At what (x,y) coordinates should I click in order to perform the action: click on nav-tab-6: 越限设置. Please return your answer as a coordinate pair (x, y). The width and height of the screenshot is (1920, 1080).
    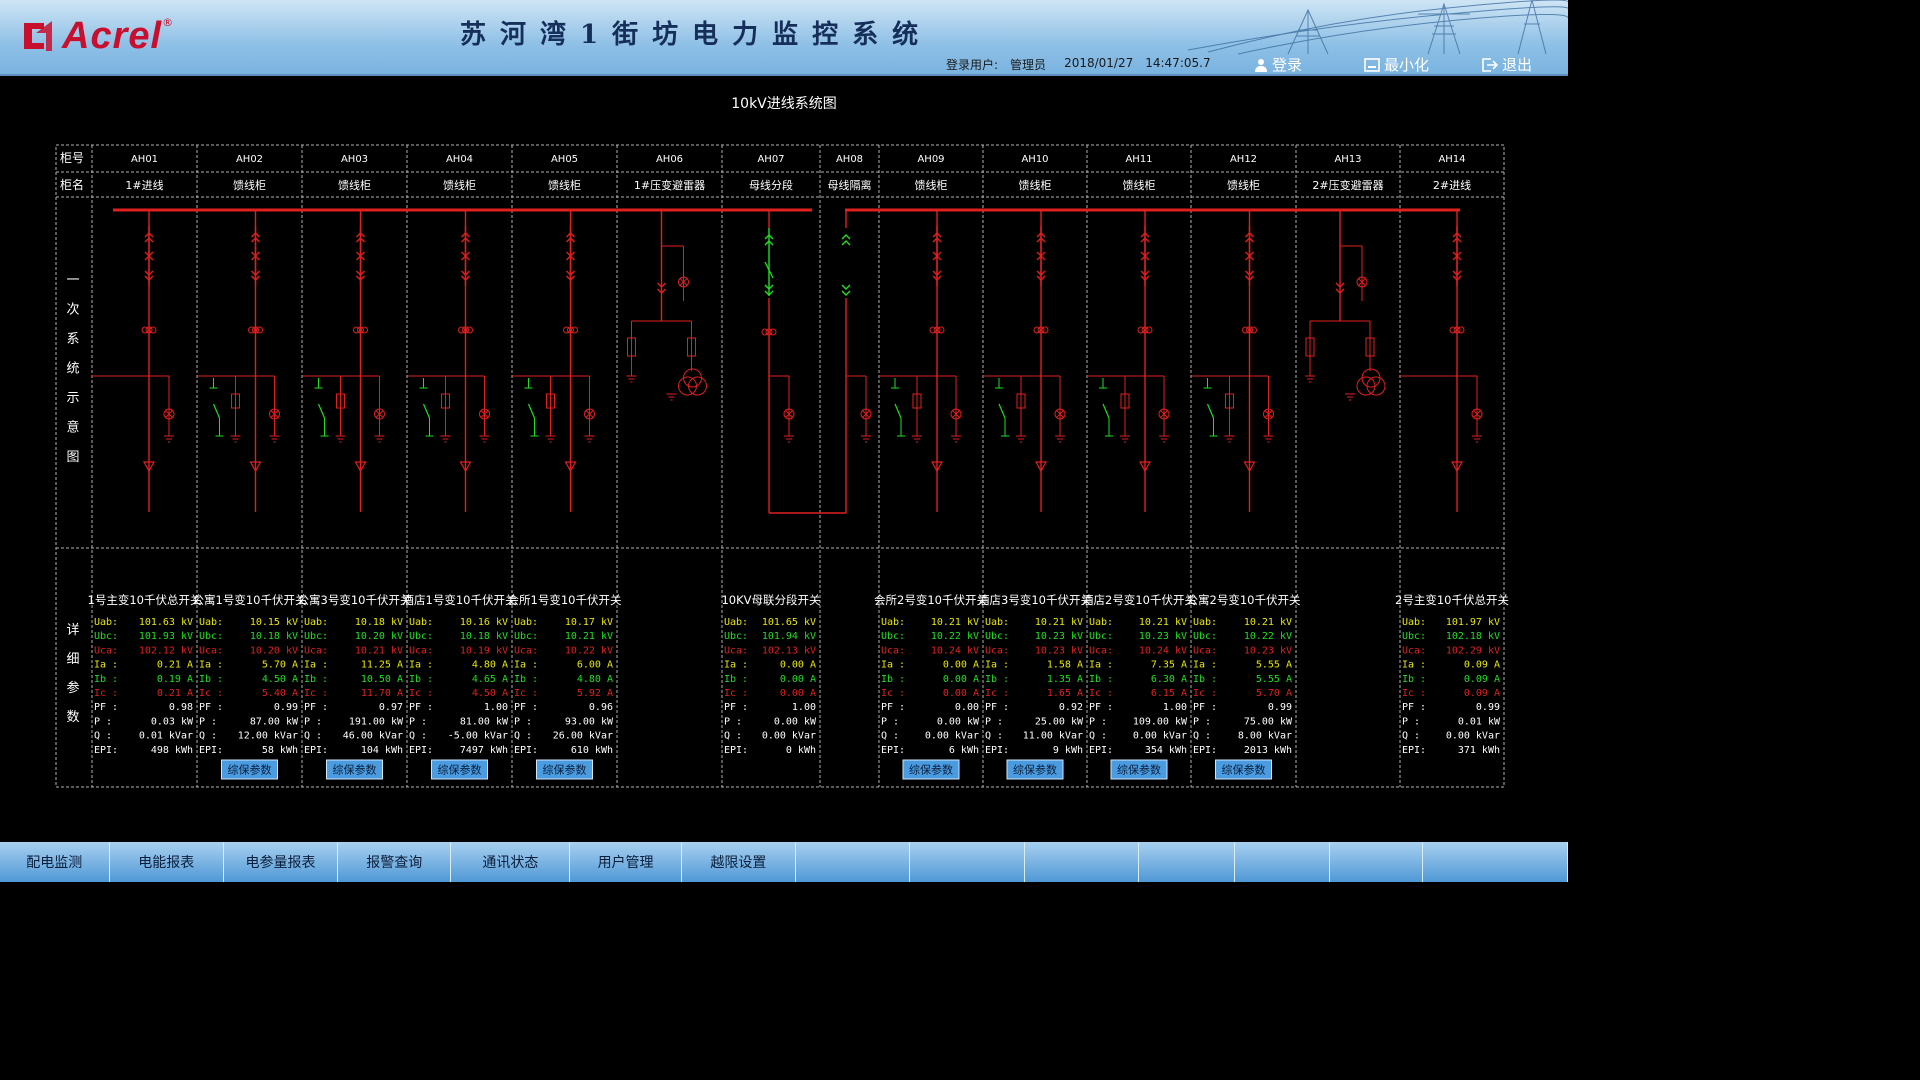
    Looking at the image, I should click on (739, 862).